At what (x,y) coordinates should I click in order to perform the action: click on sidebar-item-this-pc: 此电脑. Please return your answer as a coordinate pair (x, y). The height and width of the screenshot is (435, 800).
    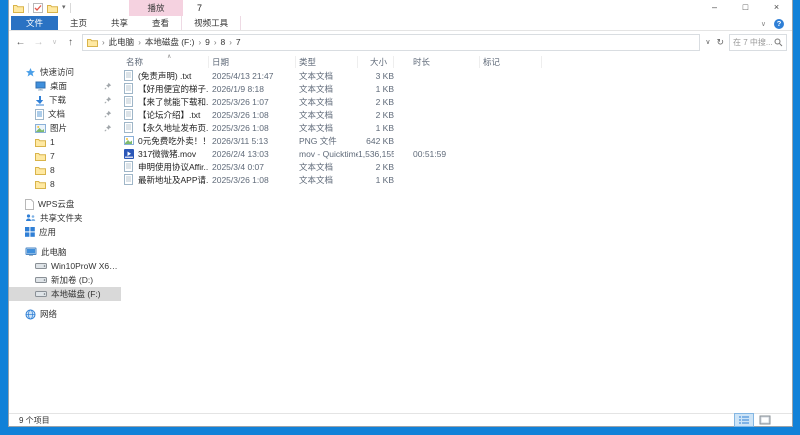
    Looking at the image, I should click on (65, 252).